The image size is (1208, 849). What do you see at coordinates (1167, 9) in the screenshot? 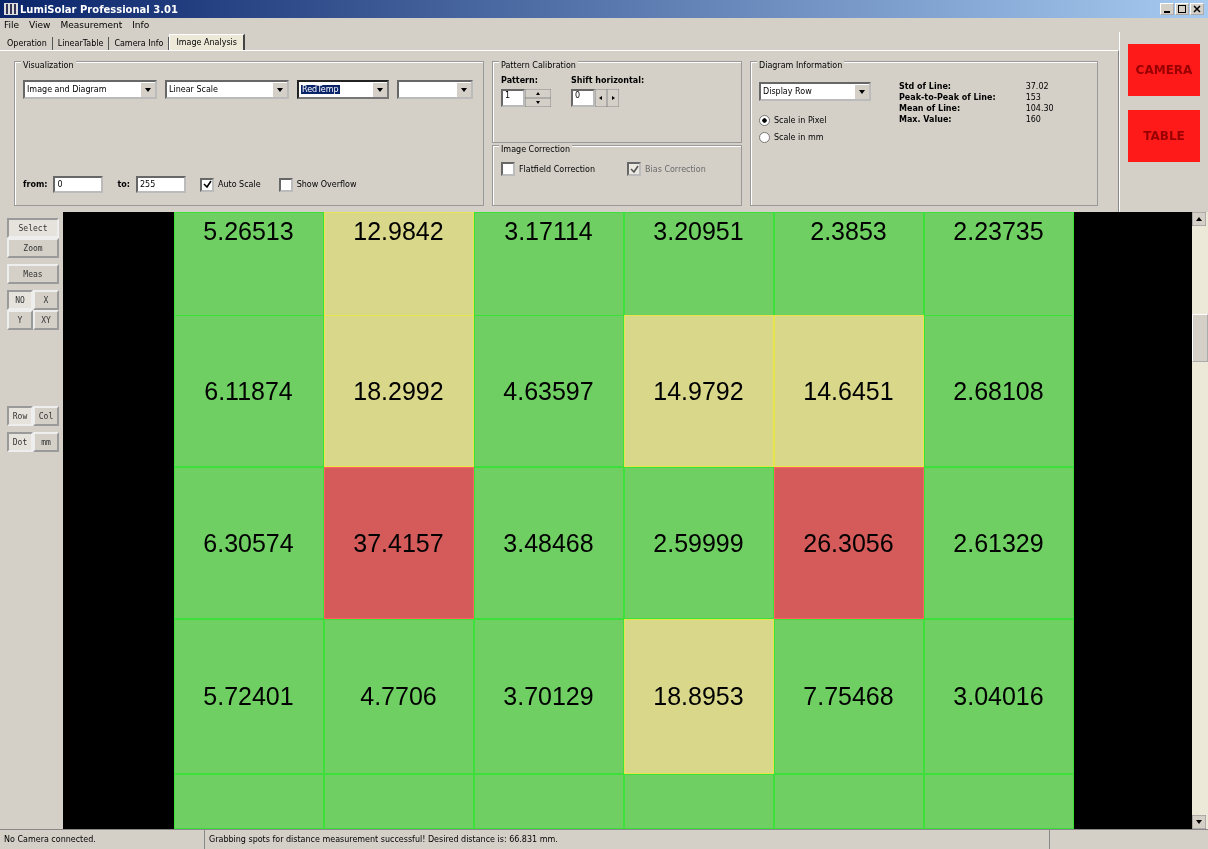
I see `minimize-button` at bounding box center [1167, 9].